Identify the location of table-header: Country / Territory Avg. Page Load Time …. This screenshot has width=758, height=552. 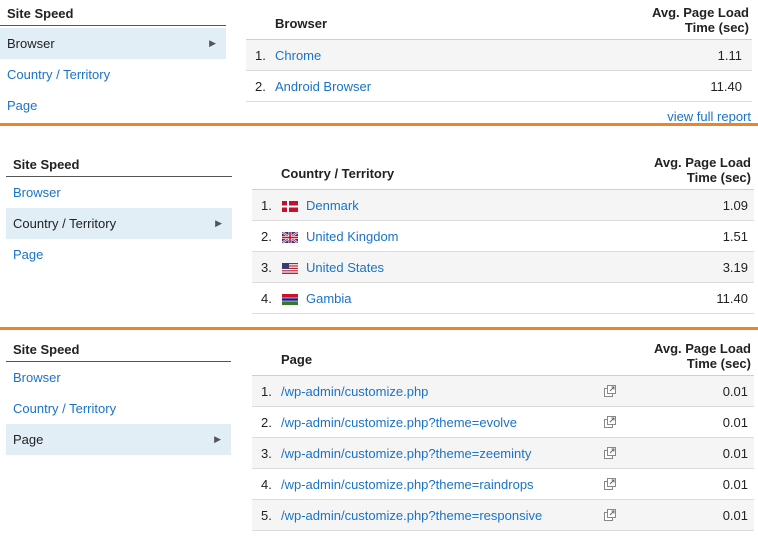
(503, 172).